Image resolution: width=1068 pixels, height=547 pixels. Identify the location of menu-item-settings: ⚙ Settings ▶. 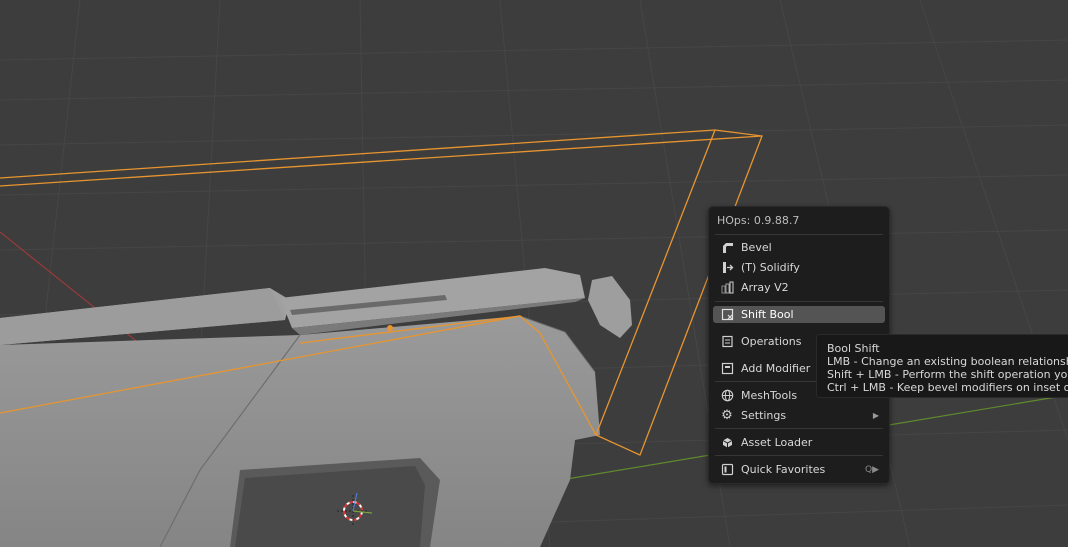
(799, 415).